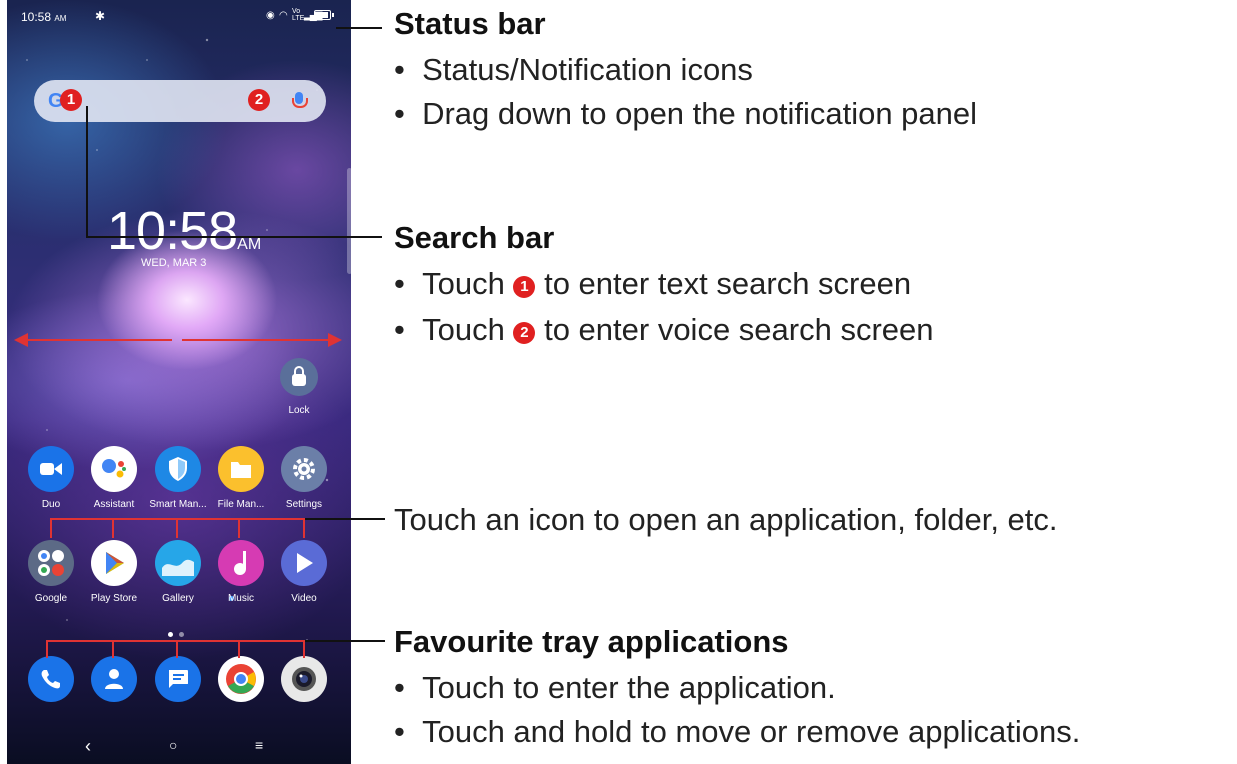 Image resolution: width=1237 pixels, height=764 pixels. I want to click on play-store-label: Play Store, so click(114, 598).